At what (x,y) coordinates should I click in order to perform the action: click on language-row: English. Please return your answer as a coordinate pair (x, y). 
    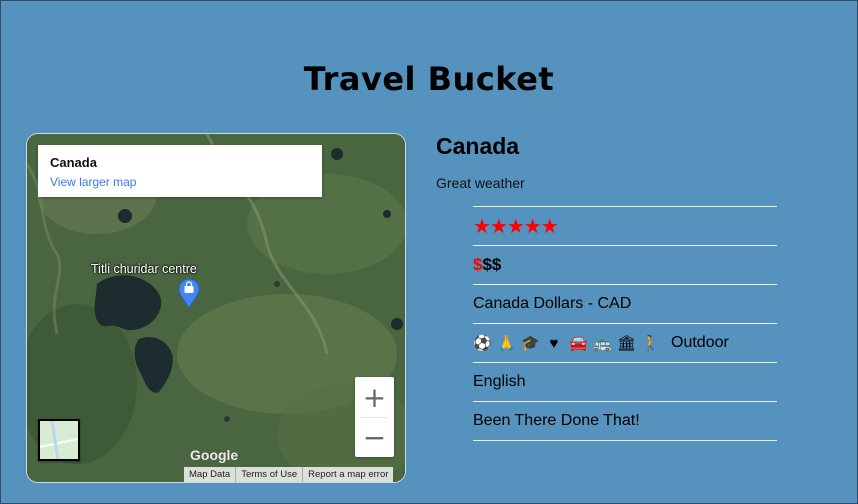
    Looking at the image, I should click on (625, 381).